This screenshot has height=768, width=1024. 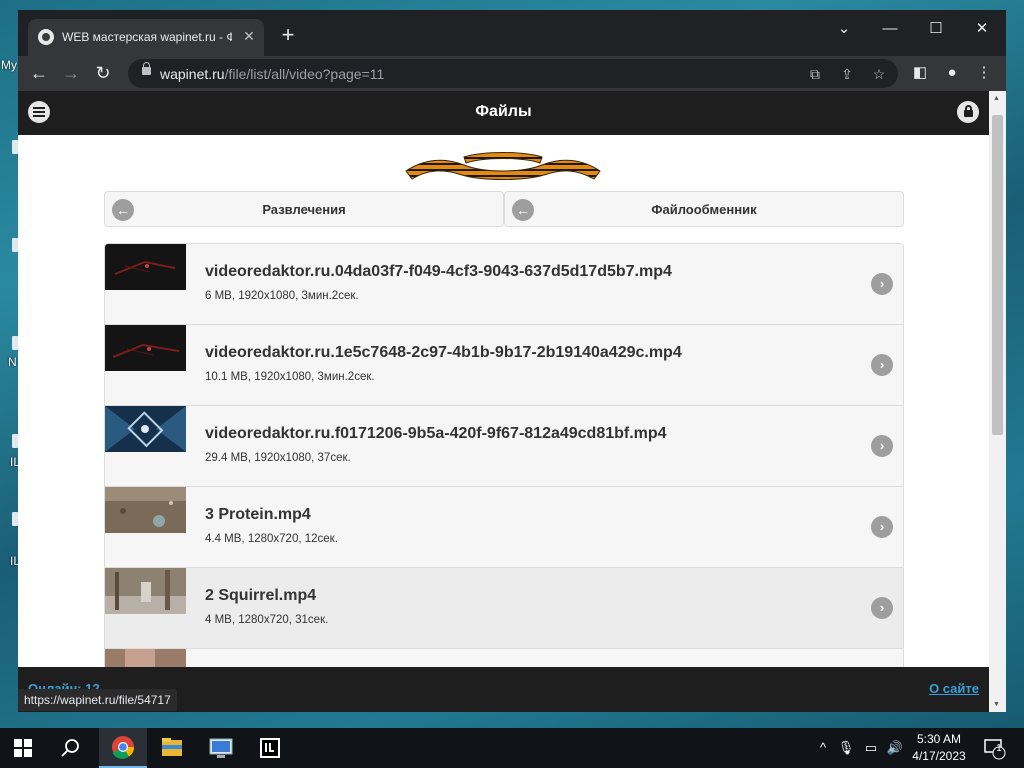 I want to click on file-name: 3 Protein.mp4, so click(x=258, y=514).